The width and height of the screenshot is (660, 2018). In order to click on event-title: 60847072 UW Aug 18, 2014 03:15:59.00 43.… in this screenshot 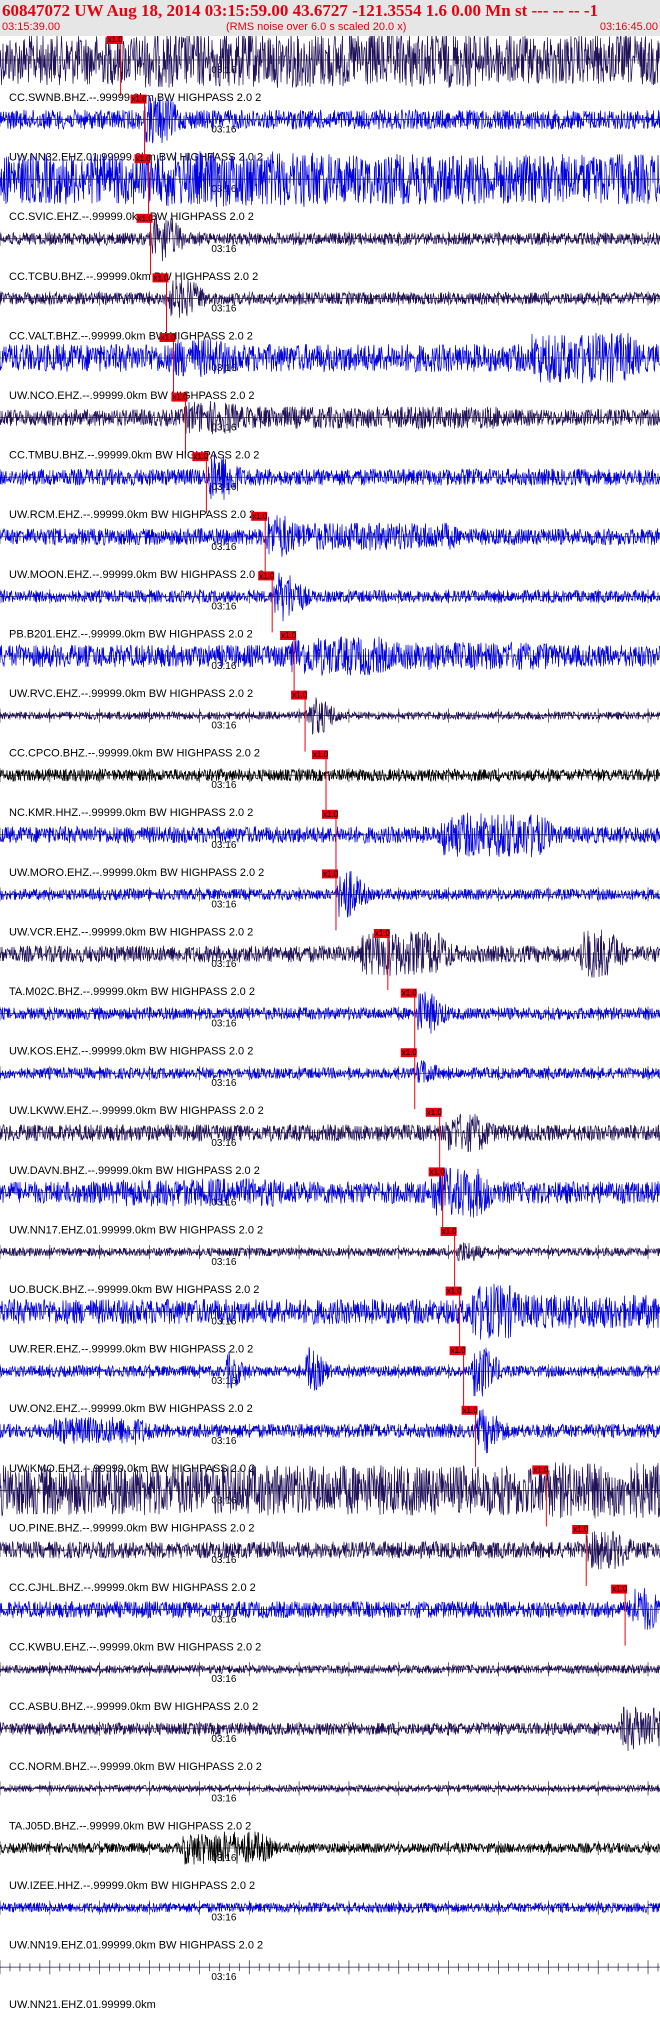, I will do `click(300, 10)`.